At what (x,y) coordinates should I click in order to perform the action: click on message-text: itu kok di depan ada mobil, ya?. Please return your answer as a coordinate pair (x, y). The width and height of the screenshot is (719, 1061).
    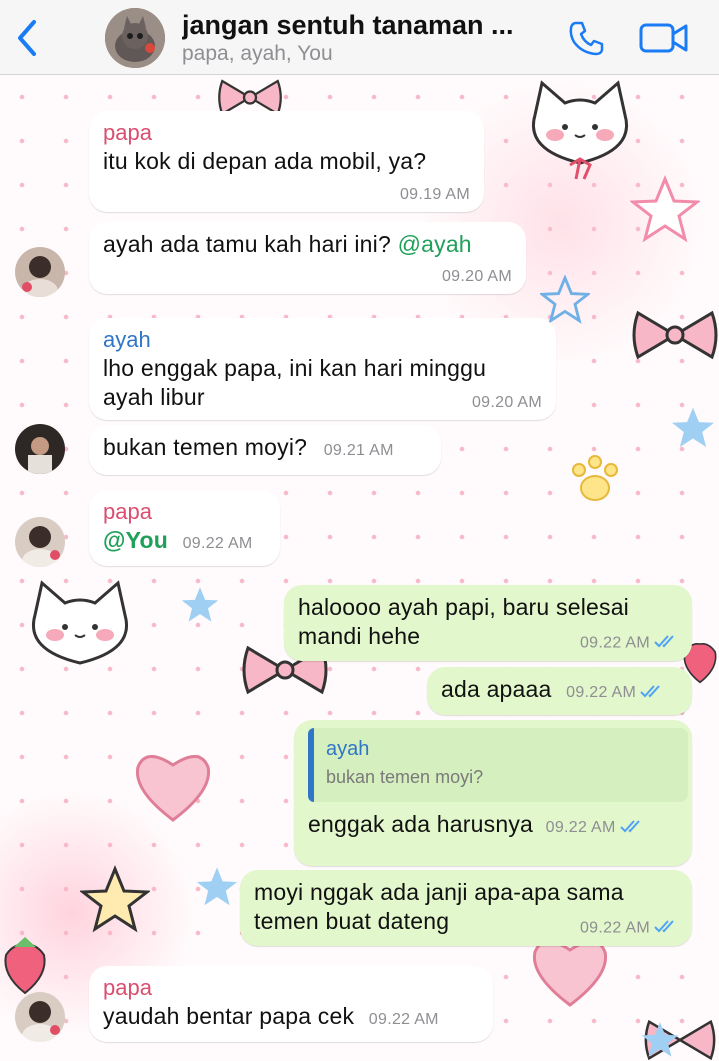
    Looking at the image, I should click on (265, 161).